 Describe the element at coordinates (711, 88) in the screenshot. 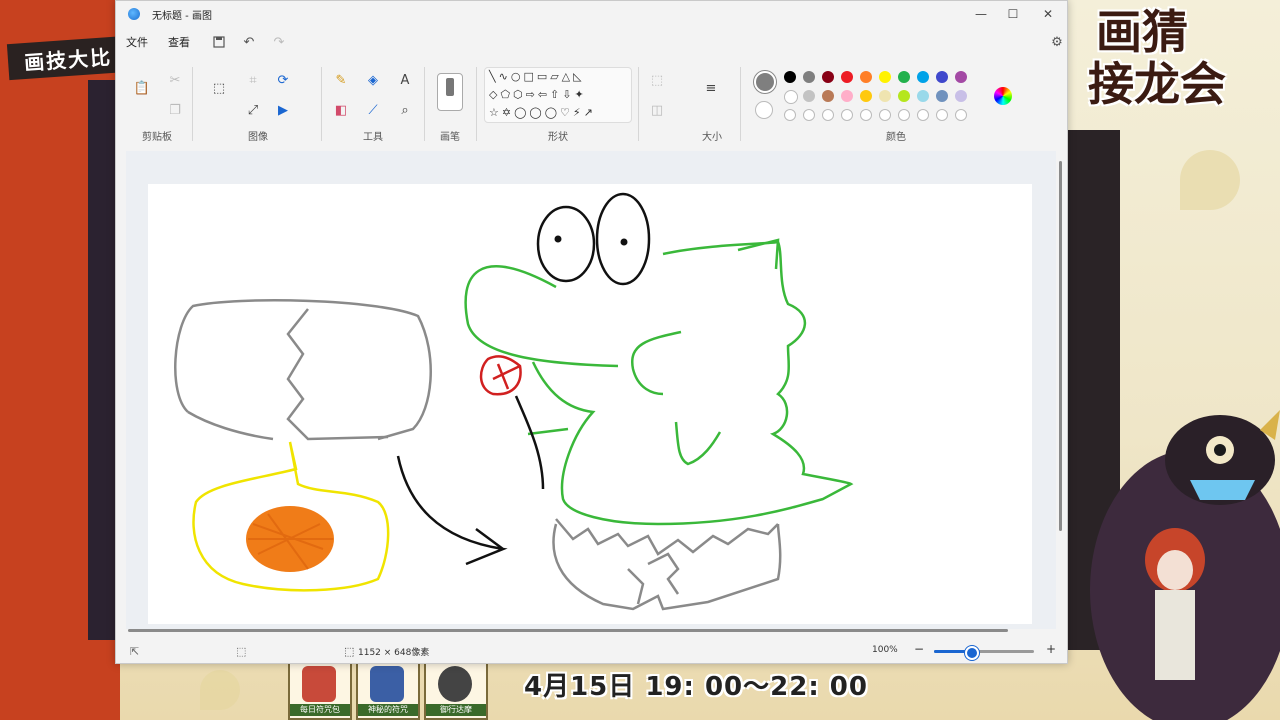

I see `size-icon: ≡` at that location.